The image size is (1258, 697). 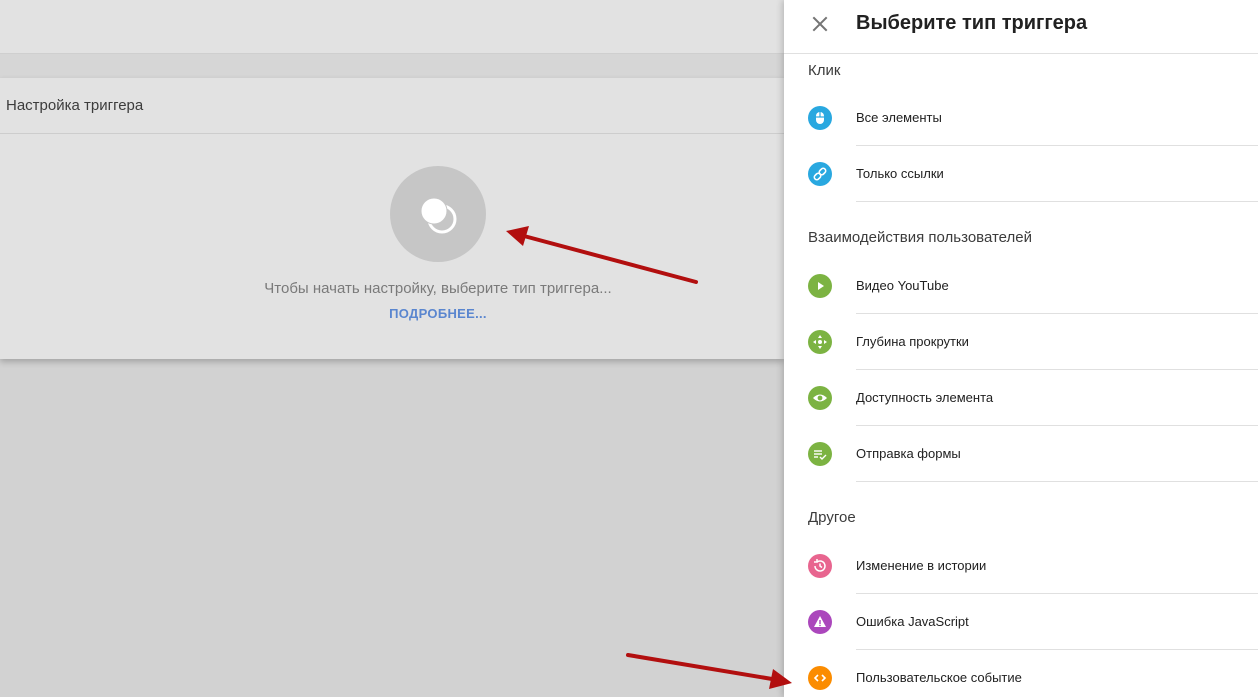 I want to click on close-button, so click(x=820, y=24).